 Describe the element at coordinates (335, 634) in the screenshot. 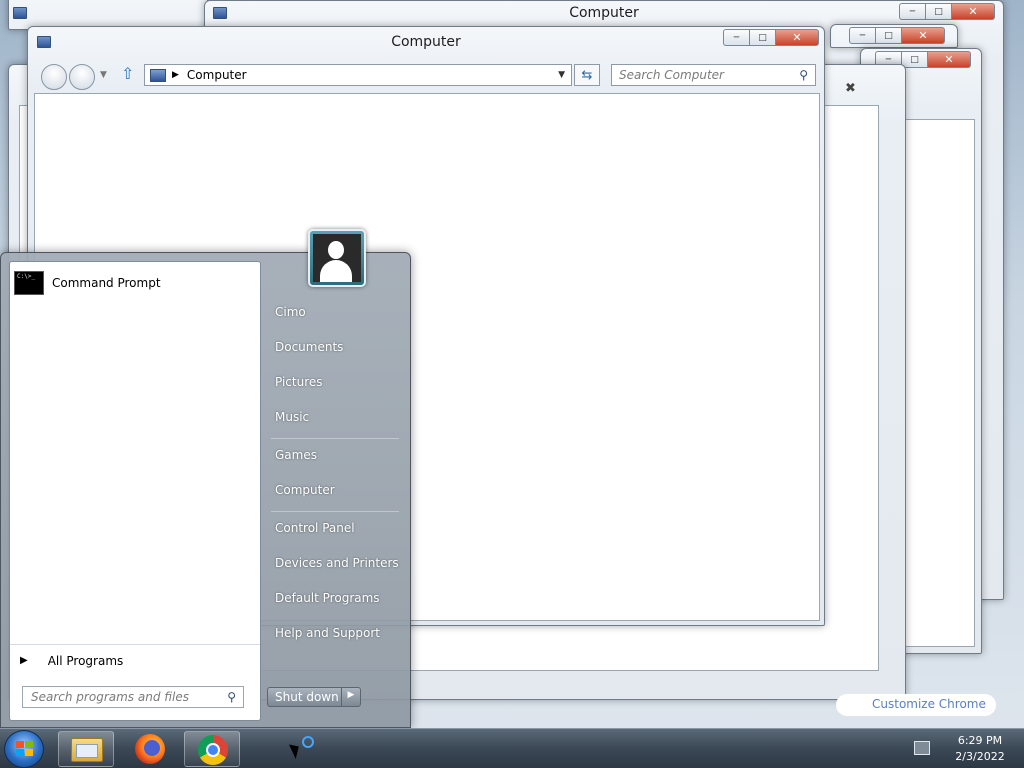

I see `start-item-help-support: Help and Support` at that location.